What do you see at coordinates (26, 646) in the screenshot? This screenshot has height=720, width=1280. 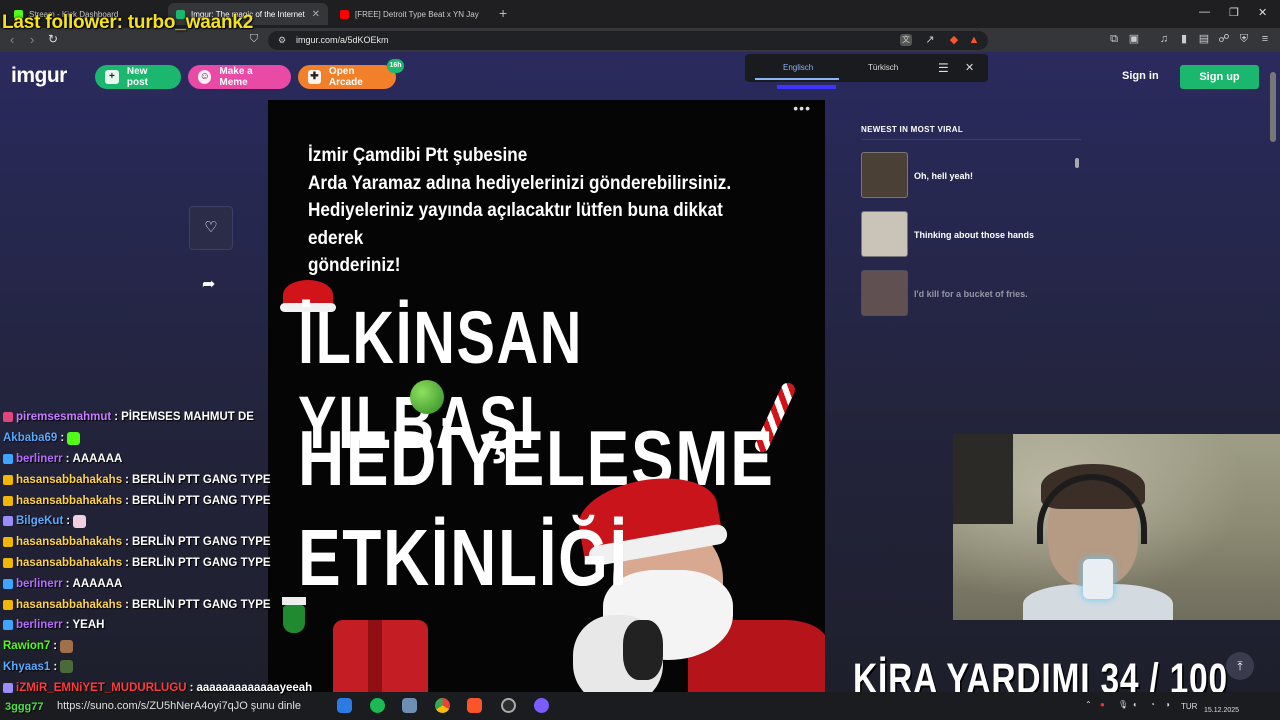 I see `chat-username: Rawion7` at bounding box center [26, 646].